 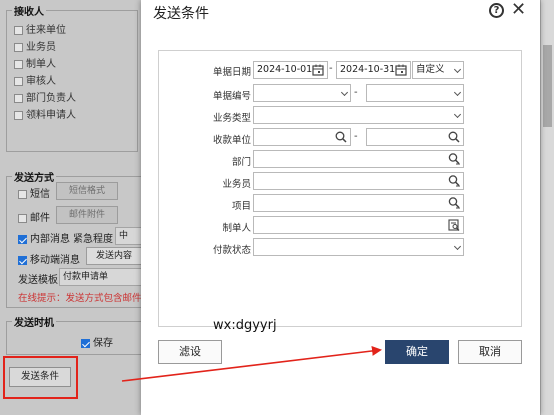 I want to click on creator-label: 制单人, so click(x=236, y=228).